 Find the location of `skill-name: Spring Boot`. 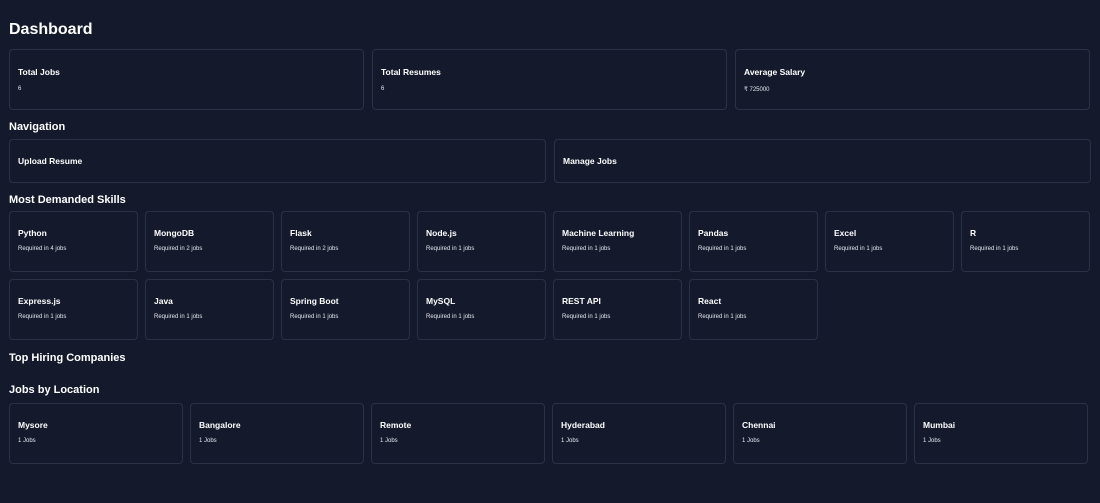

skill-name: Spring Boot is located at coordinates (314, 301).